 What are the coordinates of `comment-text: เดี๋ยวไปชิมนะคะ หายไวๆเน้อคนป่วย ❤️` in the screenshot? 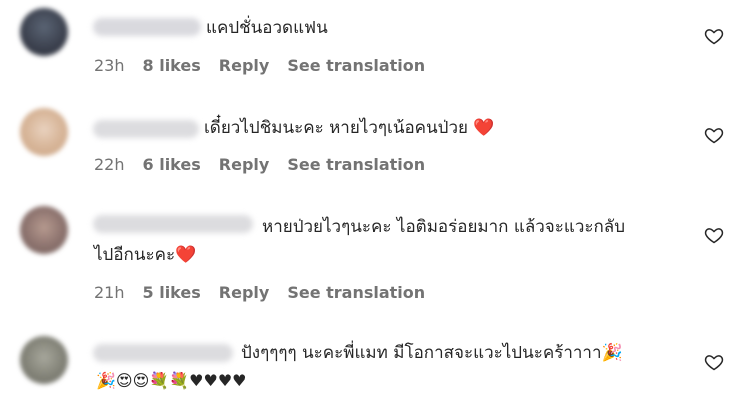 It's located at (349, 128).